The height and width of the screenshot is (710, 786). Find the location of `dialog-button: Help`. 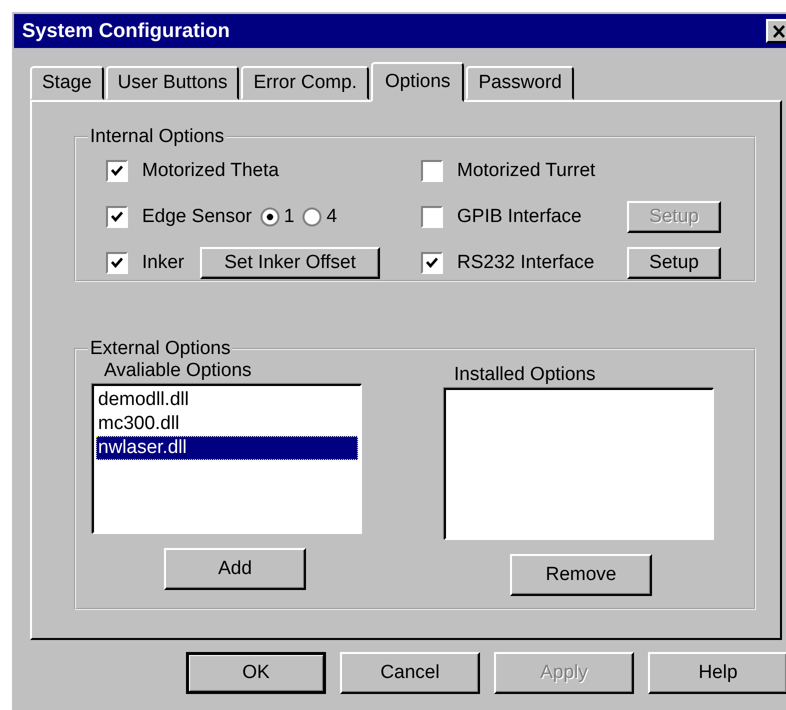

dialog-button: Help is located at coordinates (717, 673).